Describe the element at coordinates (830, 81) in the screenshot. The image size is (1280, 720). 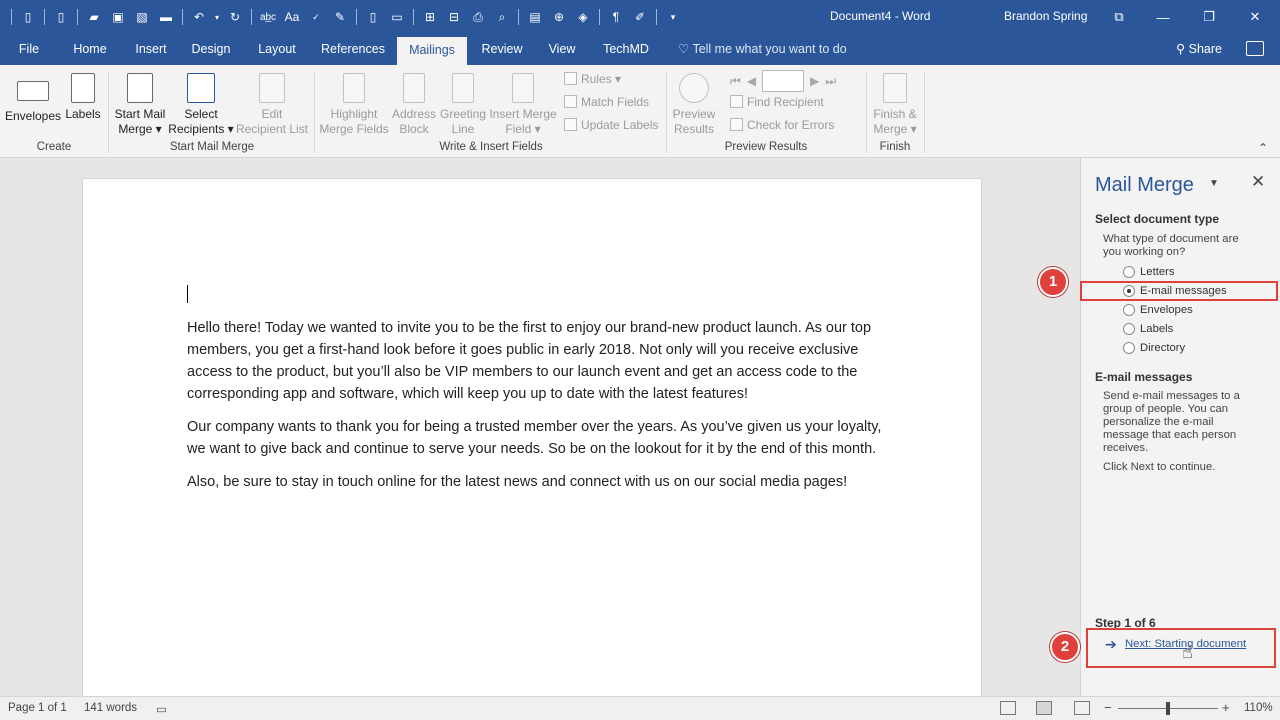
I see `last-record-icon: ⏭` at that location.